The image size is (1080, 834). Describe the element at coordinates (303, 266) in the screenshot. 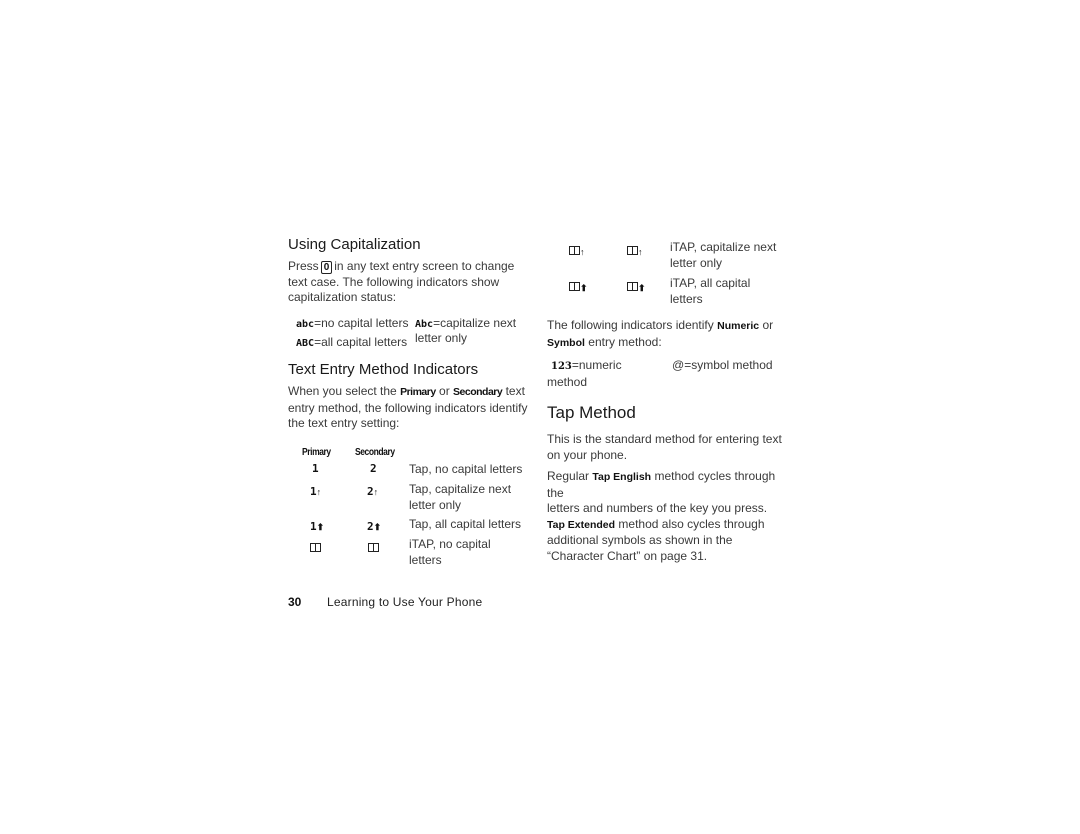

I see `para-text: Press` at that location.